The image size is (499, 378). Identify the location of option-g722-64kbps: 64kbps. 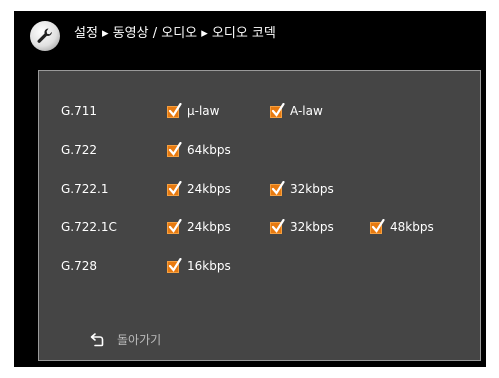
(199, 150).